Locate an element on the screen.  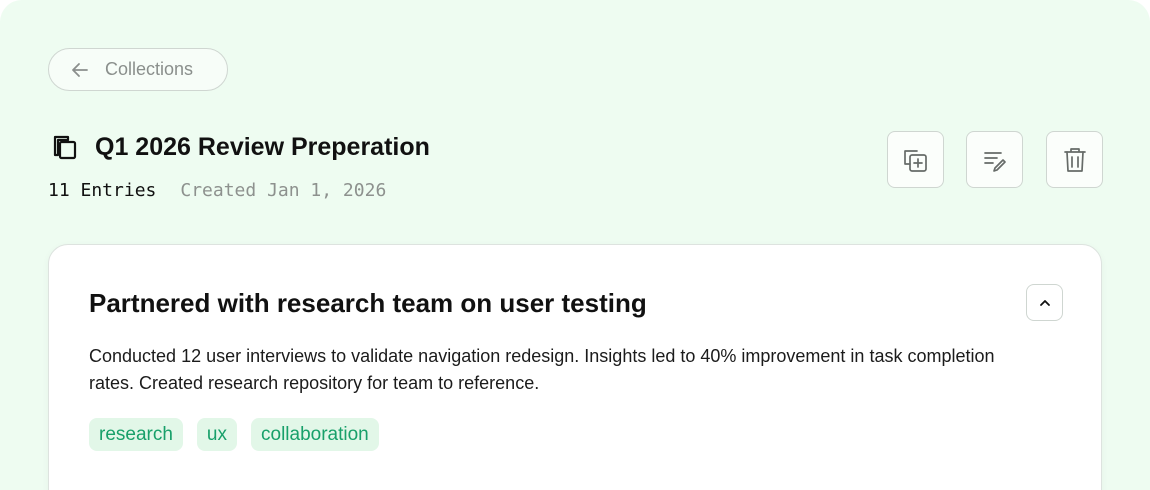
collapse-entry-button is located at coordinates (1044, 302).